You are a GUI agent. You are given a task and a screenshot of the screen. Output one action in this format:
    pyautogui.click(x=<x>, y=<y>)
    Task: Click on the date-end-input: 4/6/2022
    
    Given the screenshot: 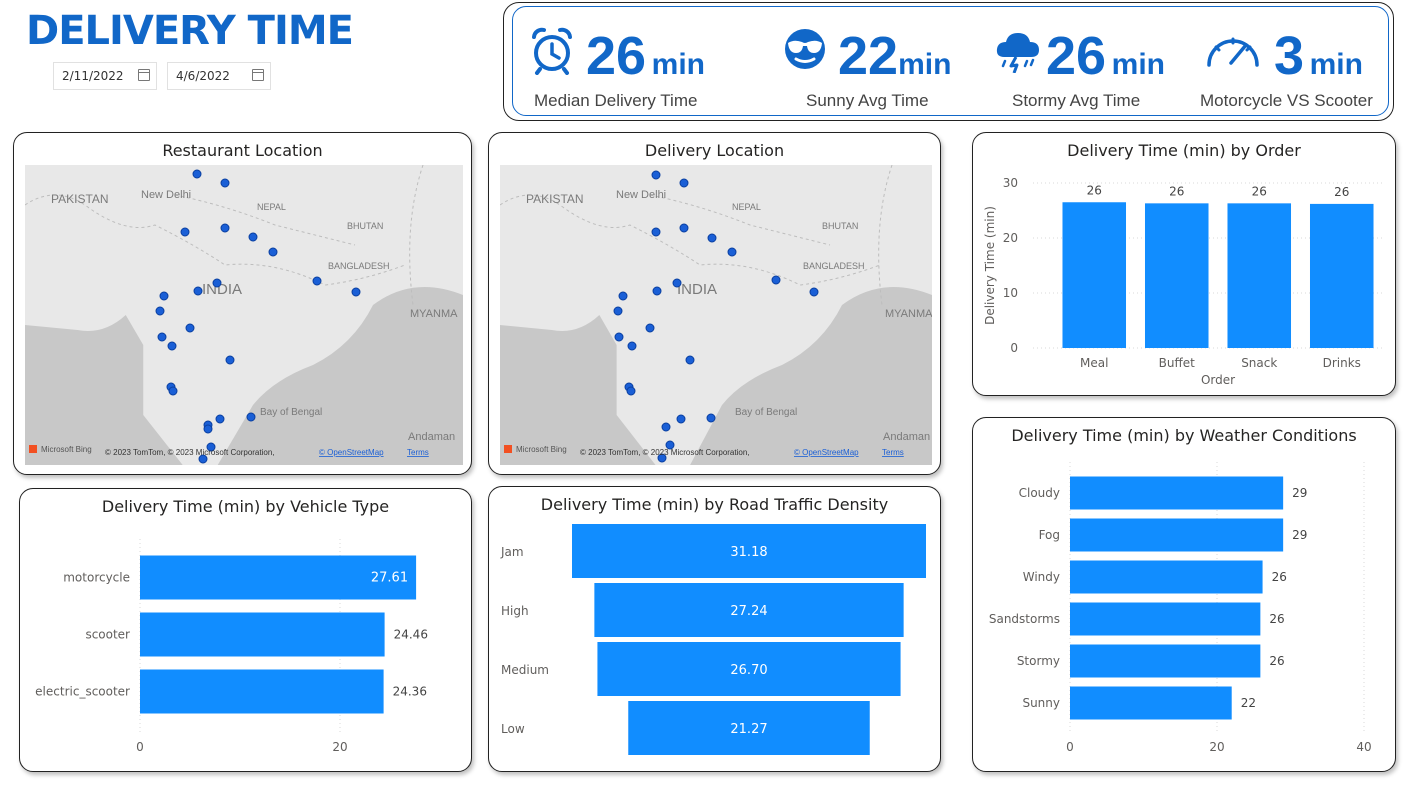 What is the action you would take?
    pyautogui.click(x=219, y=76)
    